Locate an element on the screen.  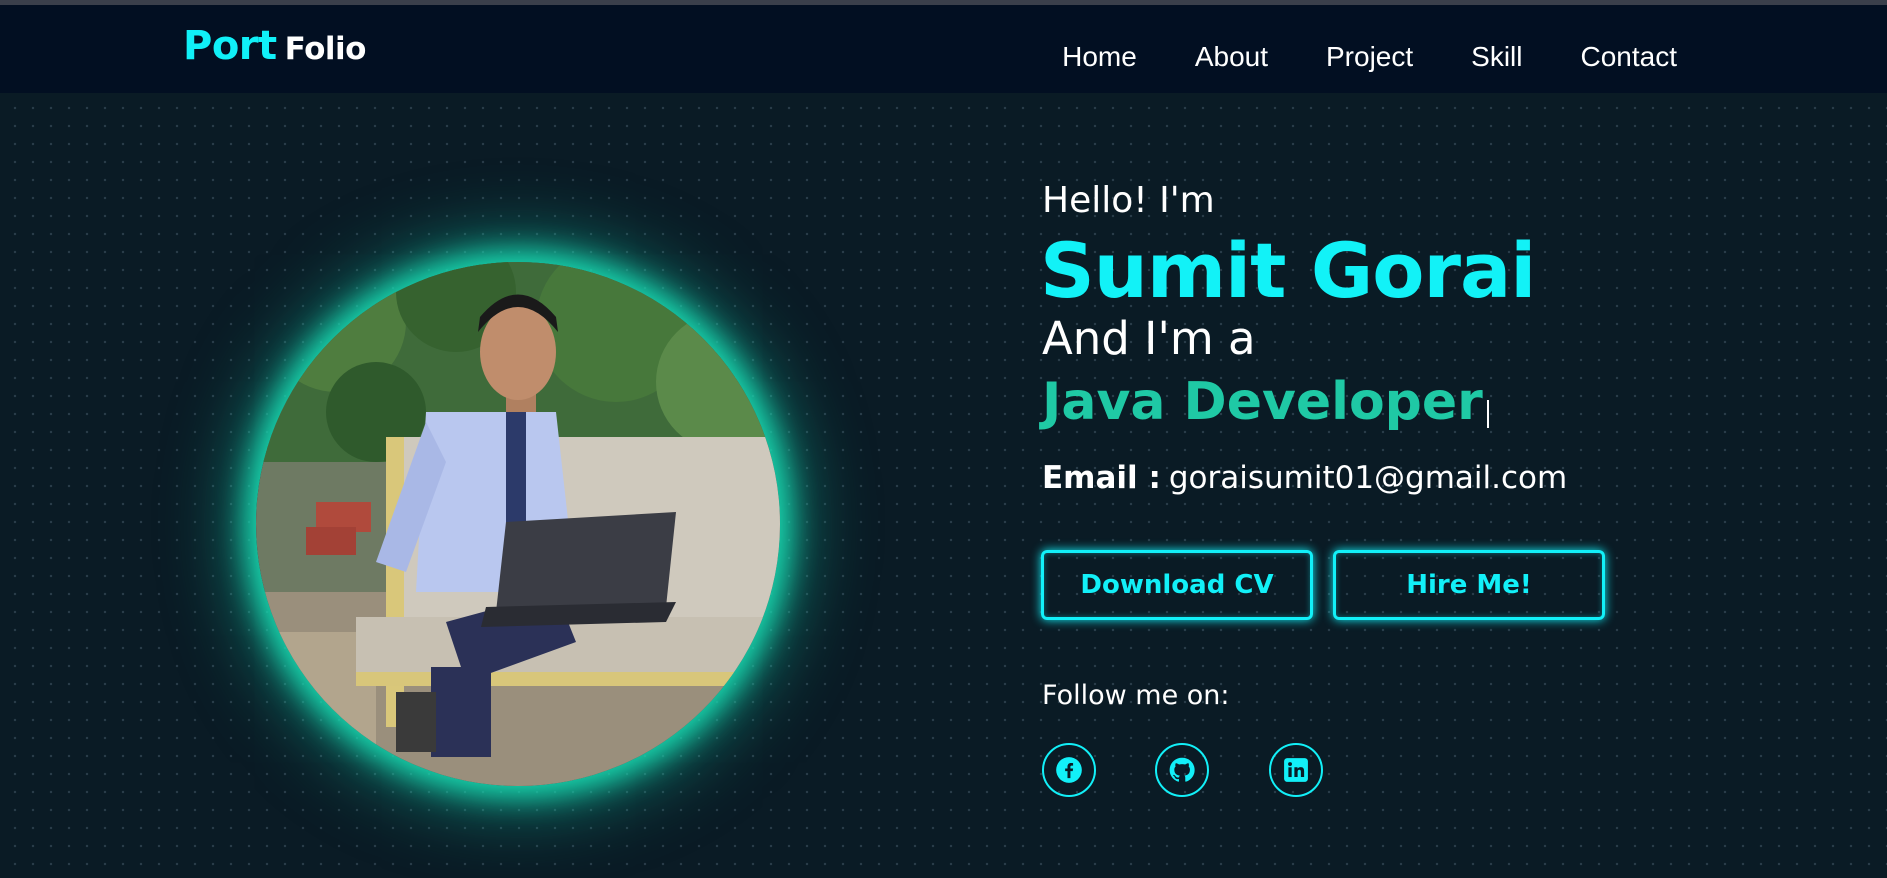
logo: Port Folio is located at coordinates (274, 46).